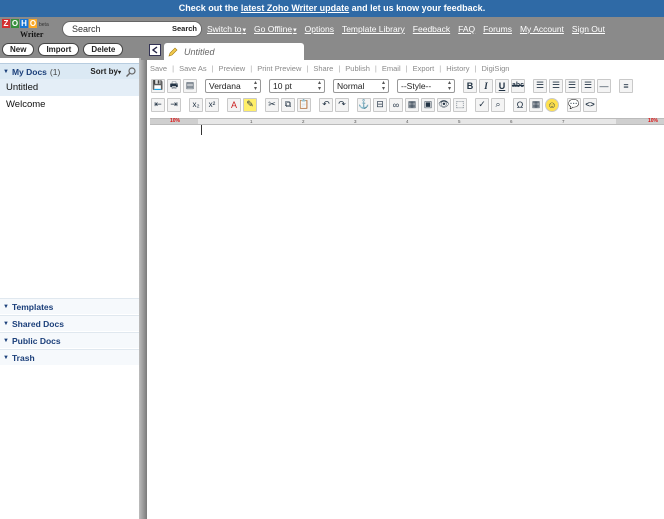  Describe the element at coordinates (131, 72) in the screenshot. I see `search-icon` at that location.